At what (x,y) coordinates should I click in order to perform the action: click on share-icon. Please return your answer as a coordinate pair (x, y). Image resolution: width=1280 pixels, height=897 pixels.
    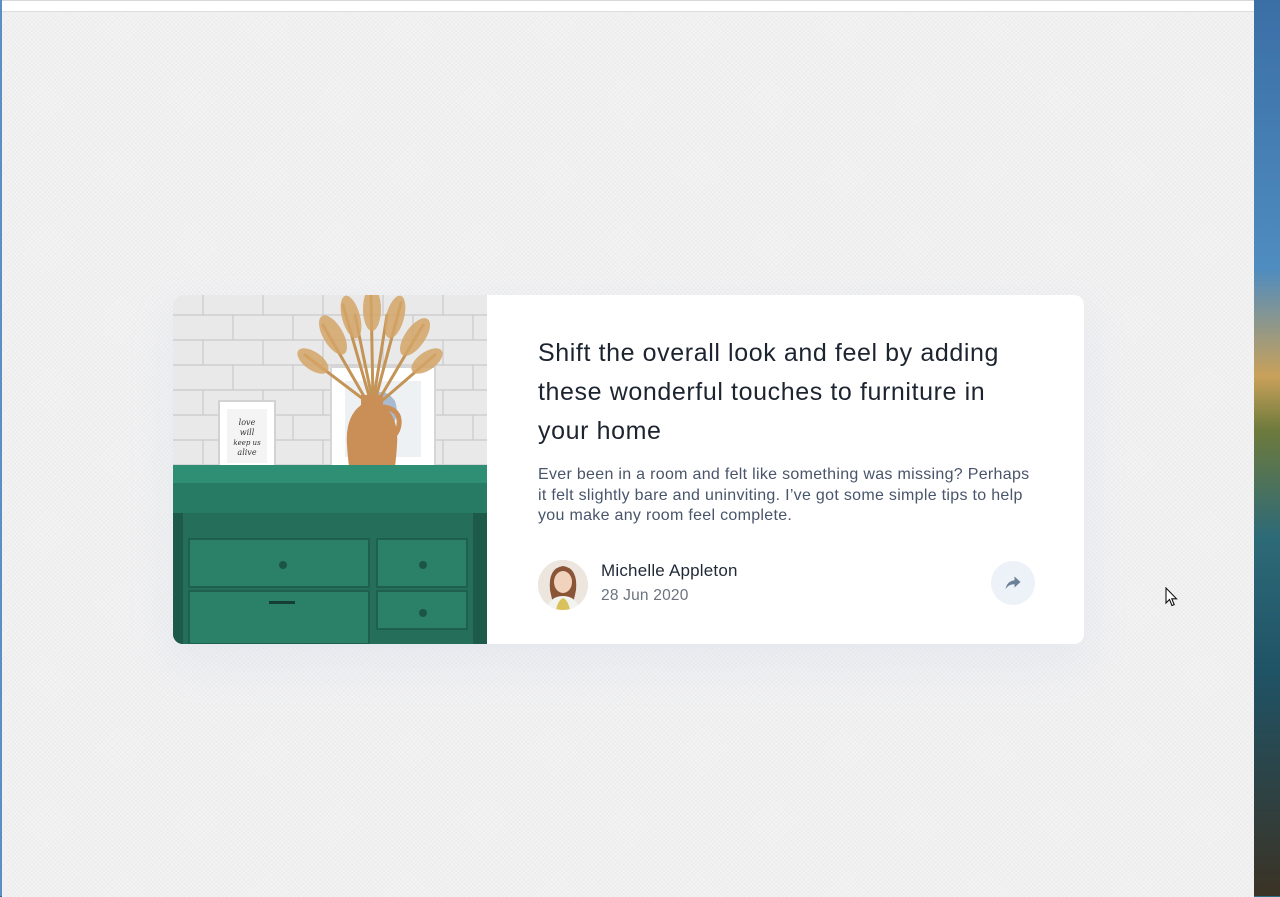
    Looking at the image, I should click on (1013, 583).